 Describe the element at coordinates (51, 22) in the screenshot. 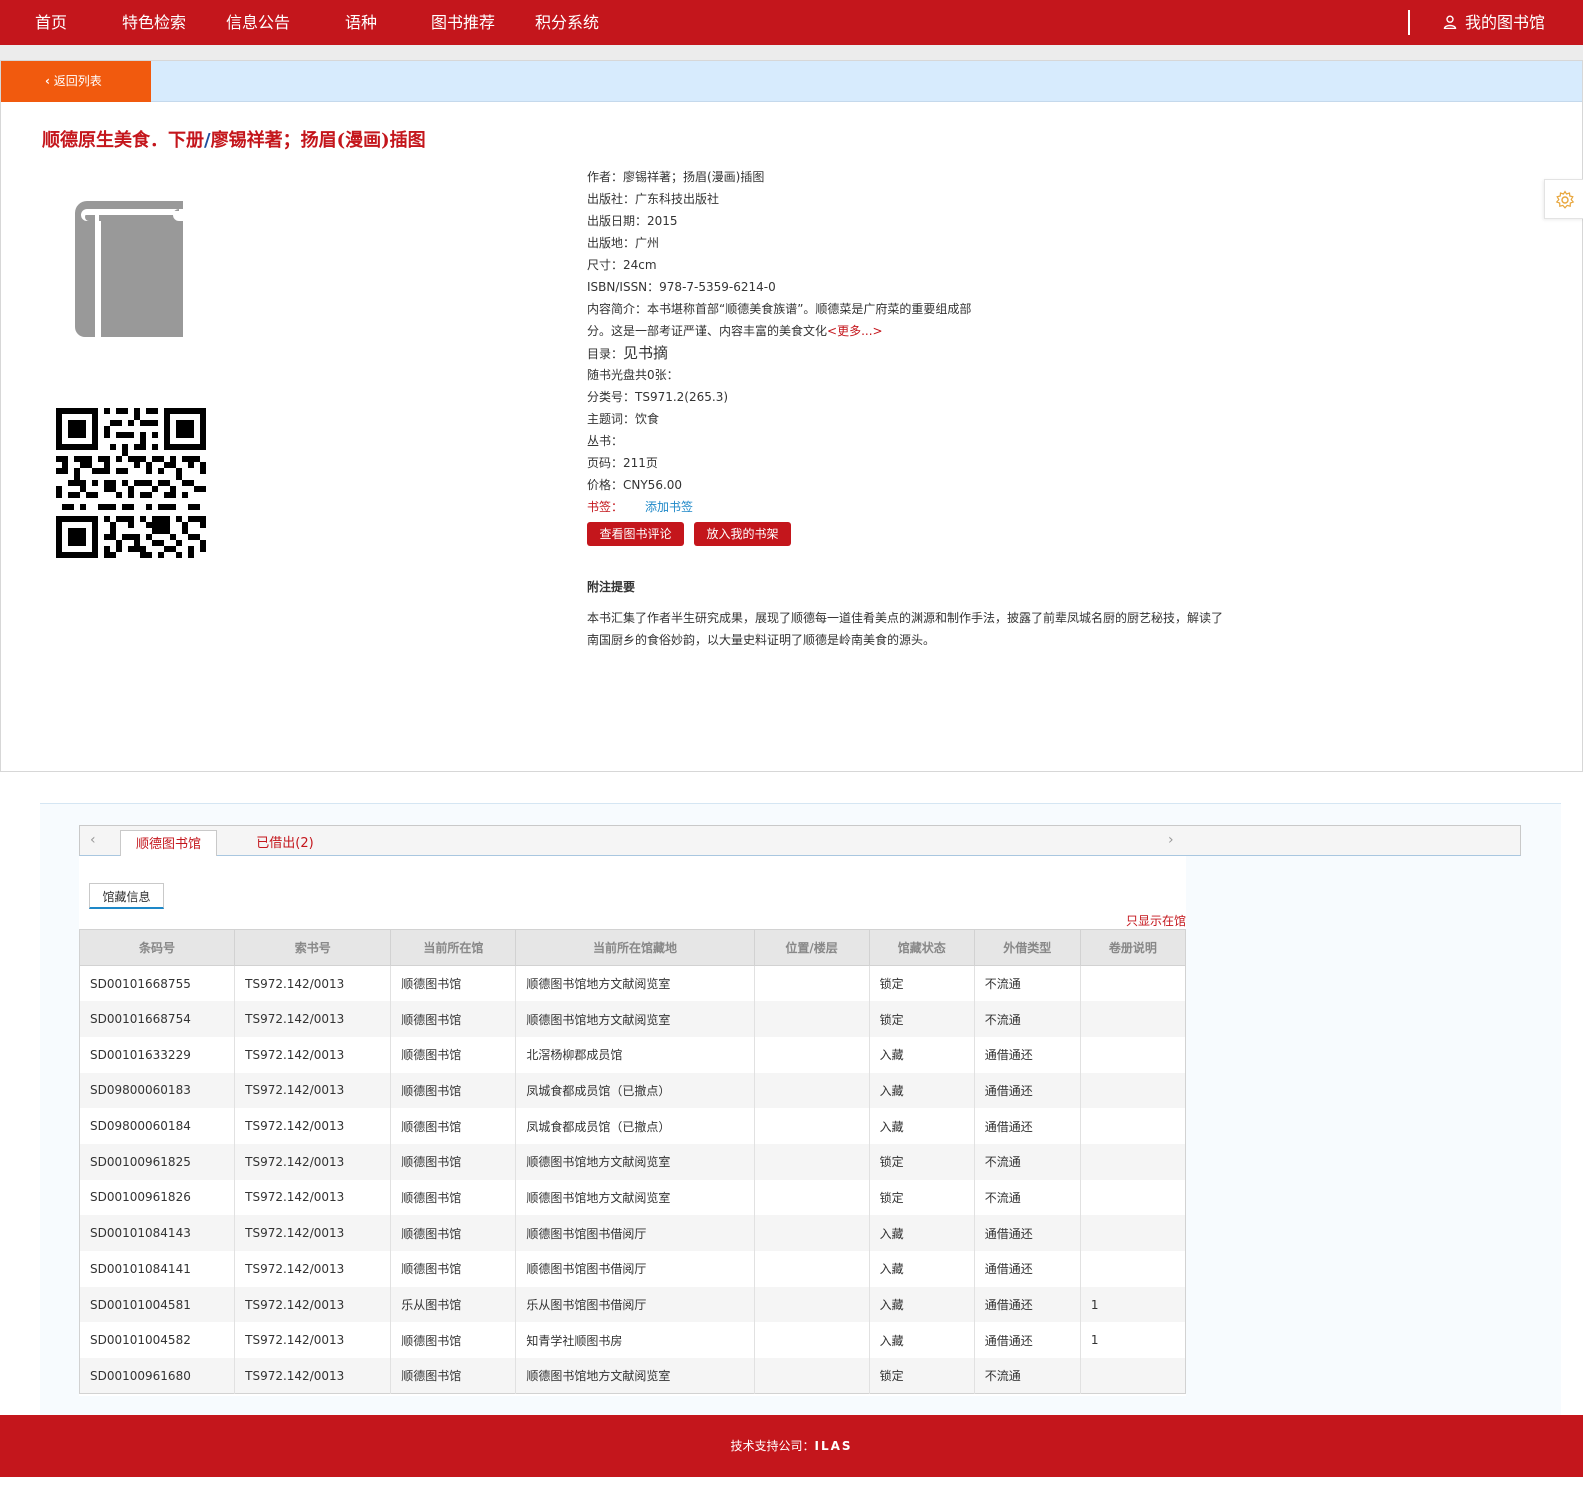

I see `nav-home: 首页` at that location.